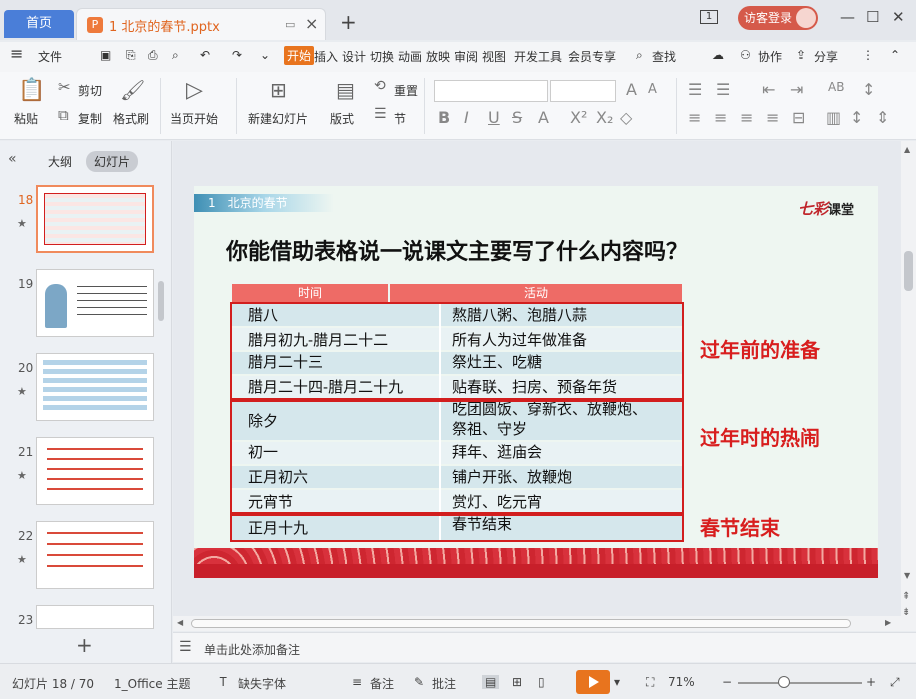 This screenshot has height=699, width=916. I want to click on prev-slide-icon: ⇞, so click(906, 596).